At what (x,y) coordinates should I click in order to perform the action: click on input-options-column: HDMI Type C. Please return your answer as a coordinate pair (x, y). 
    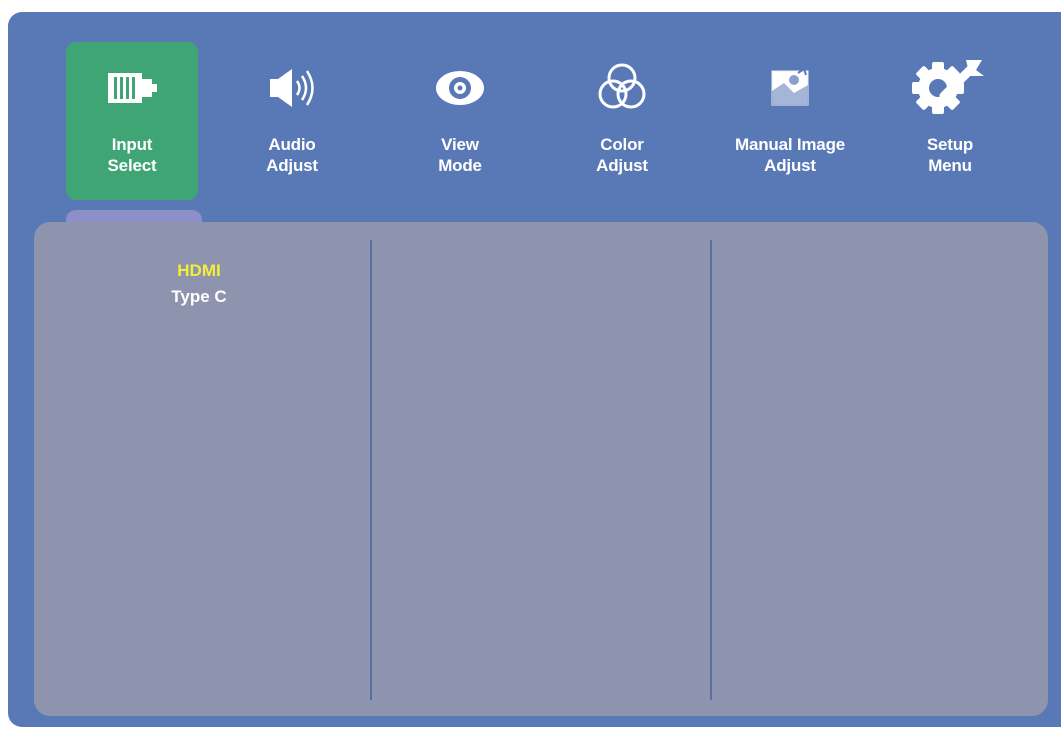
    Looking at the image, I should click on (199, 284).